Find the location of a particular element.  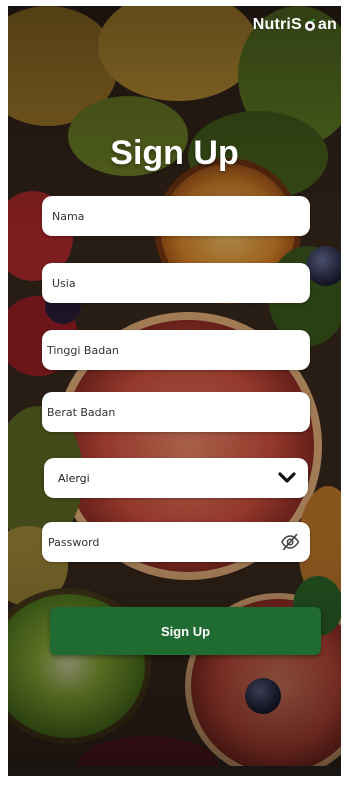

alergi-select-label: Alergi is located at coordinates (74, 478).